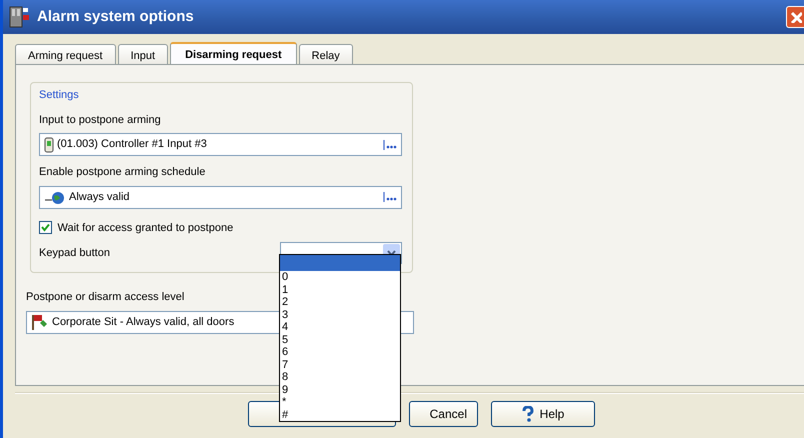 This screenshot has width=804, height=438. What do you see at coordinates (340, 340) in the screenshot?
I see `dropdown-option: 5` at bounding box center [340, 340].